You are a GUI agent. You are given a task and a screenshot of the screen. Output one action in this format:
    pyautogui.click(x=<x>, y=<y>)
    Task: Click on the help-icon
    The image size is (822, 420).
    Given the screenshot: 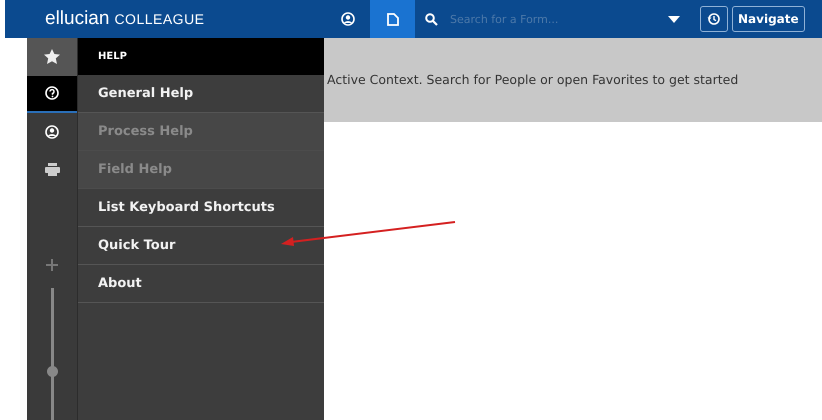 What is the action you would take?
    pyautogui.click(x=52, y=93)
    